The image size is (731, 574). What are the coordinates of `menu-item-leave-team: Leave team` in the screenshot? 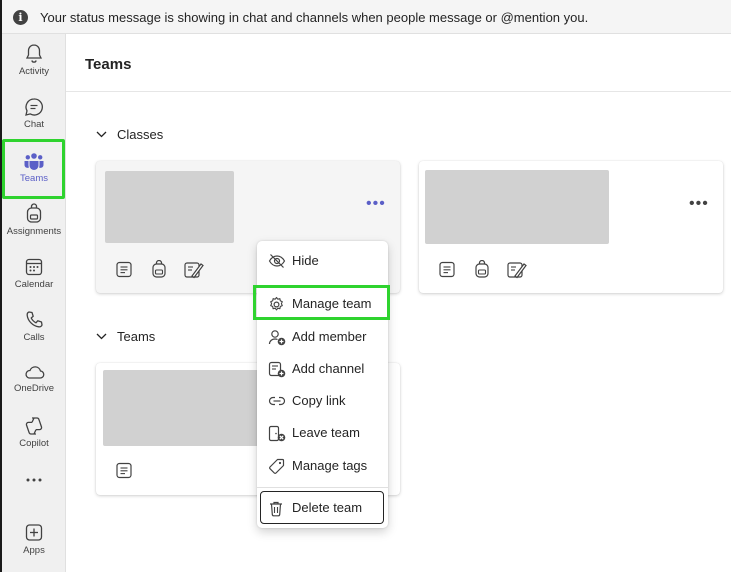 It's located at (322, 433).